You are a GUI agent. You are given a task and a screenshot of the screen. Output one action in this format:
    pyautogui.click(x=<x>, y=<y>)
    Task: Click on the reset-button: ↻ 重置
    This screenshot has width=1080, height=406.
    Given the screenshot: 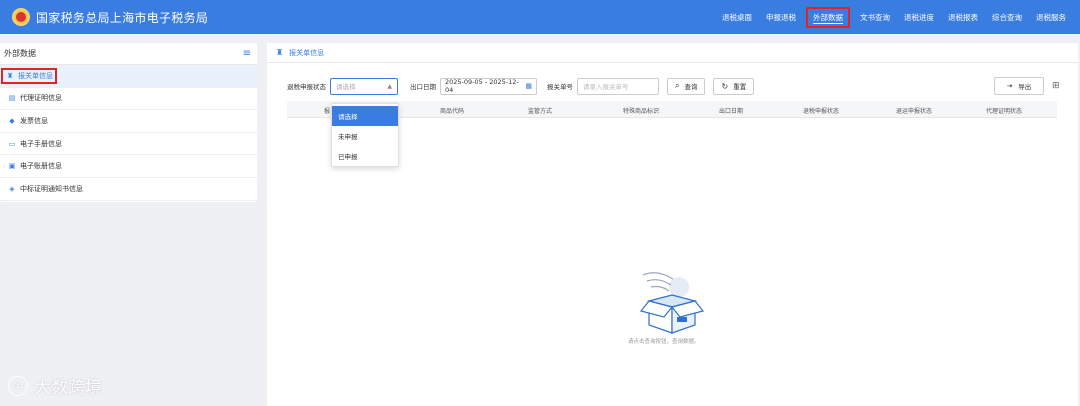 What is the action you would take?
    pyautogui.click(x=734, y=86)
    